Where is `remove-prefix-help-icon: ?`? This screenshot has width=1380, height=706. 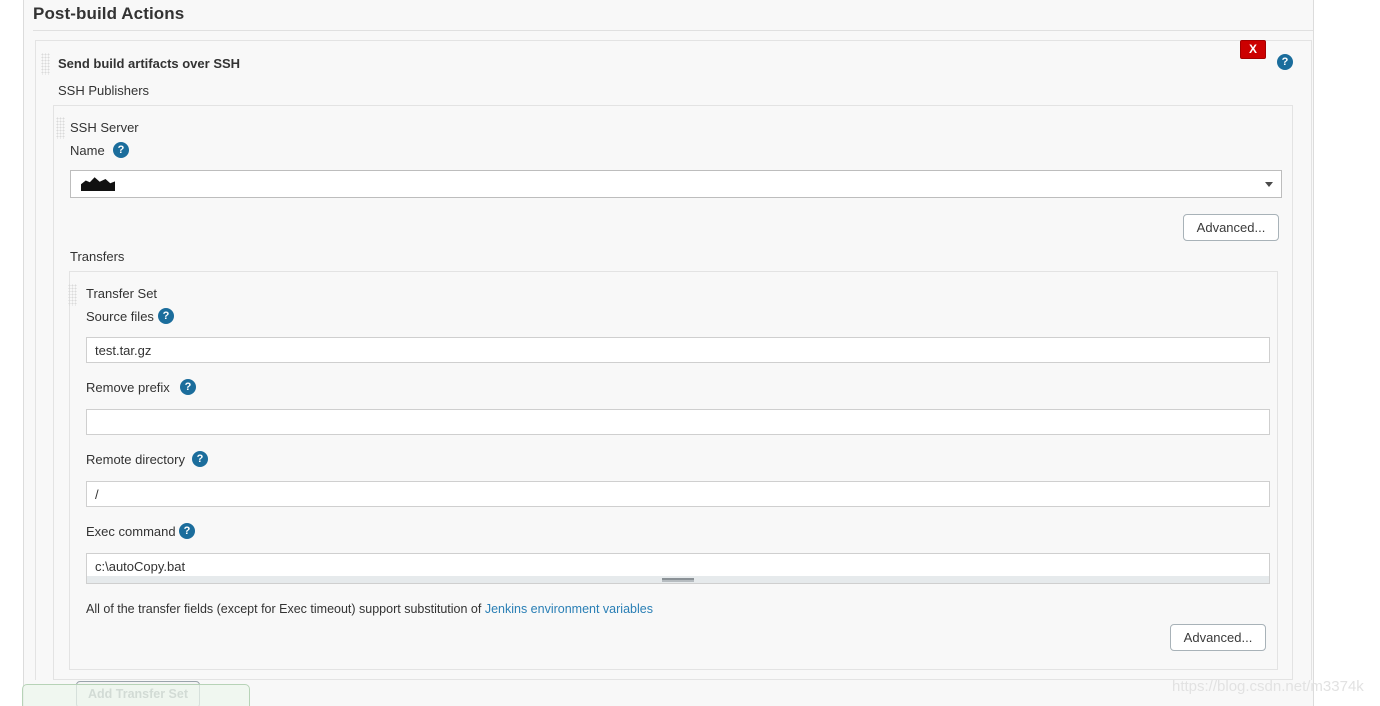
remove-prefix-help-icon: ? is located at coordinates (188, 387).